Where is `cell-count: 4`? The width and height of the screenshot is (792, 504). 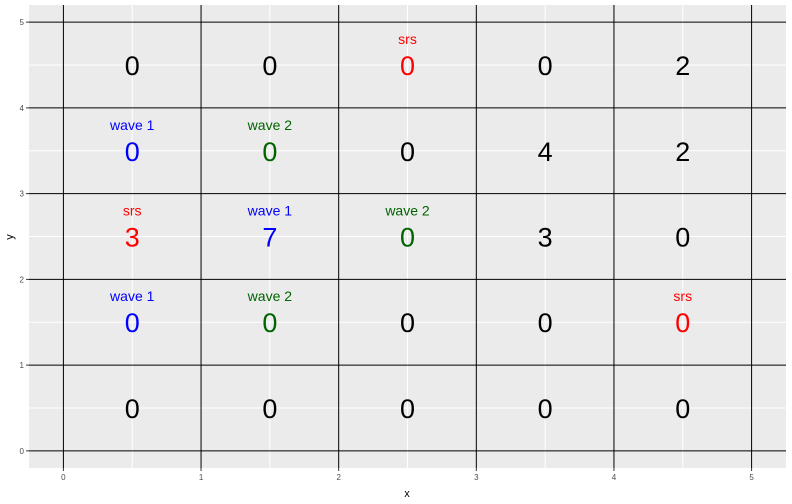 cell-count: 4 is located at coordinates (545, 152).